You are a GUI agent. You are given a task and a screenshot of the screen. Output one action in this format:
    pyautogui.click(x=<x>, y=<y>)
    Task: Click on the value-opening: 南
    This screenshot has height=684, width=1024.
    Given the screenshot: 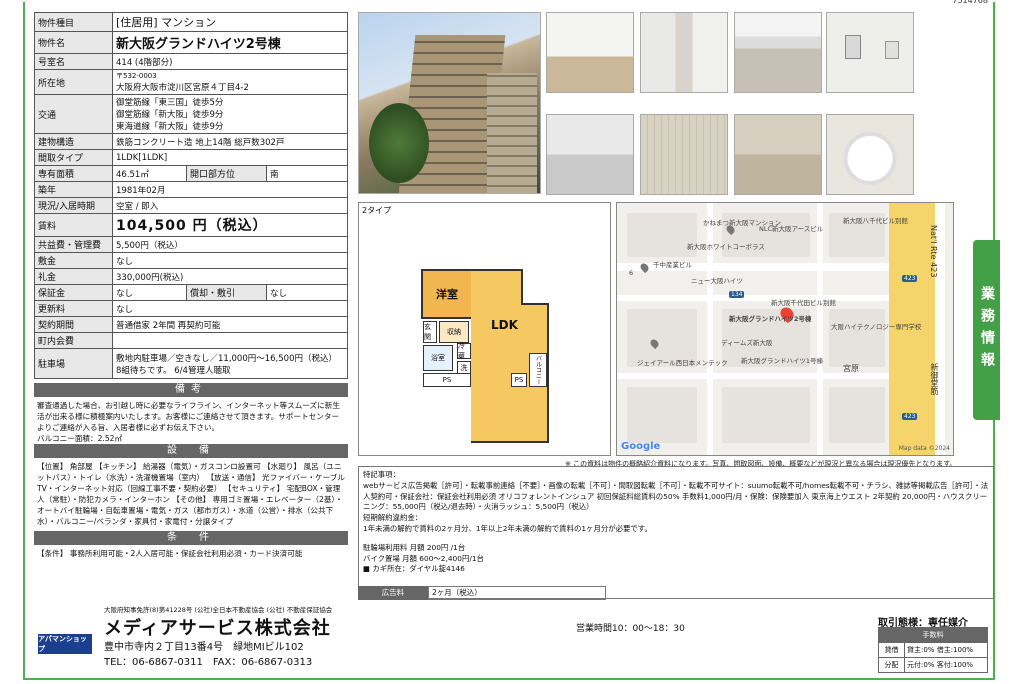 What is the action you would take?
    pyautogui.click(x=307, y=173)
    